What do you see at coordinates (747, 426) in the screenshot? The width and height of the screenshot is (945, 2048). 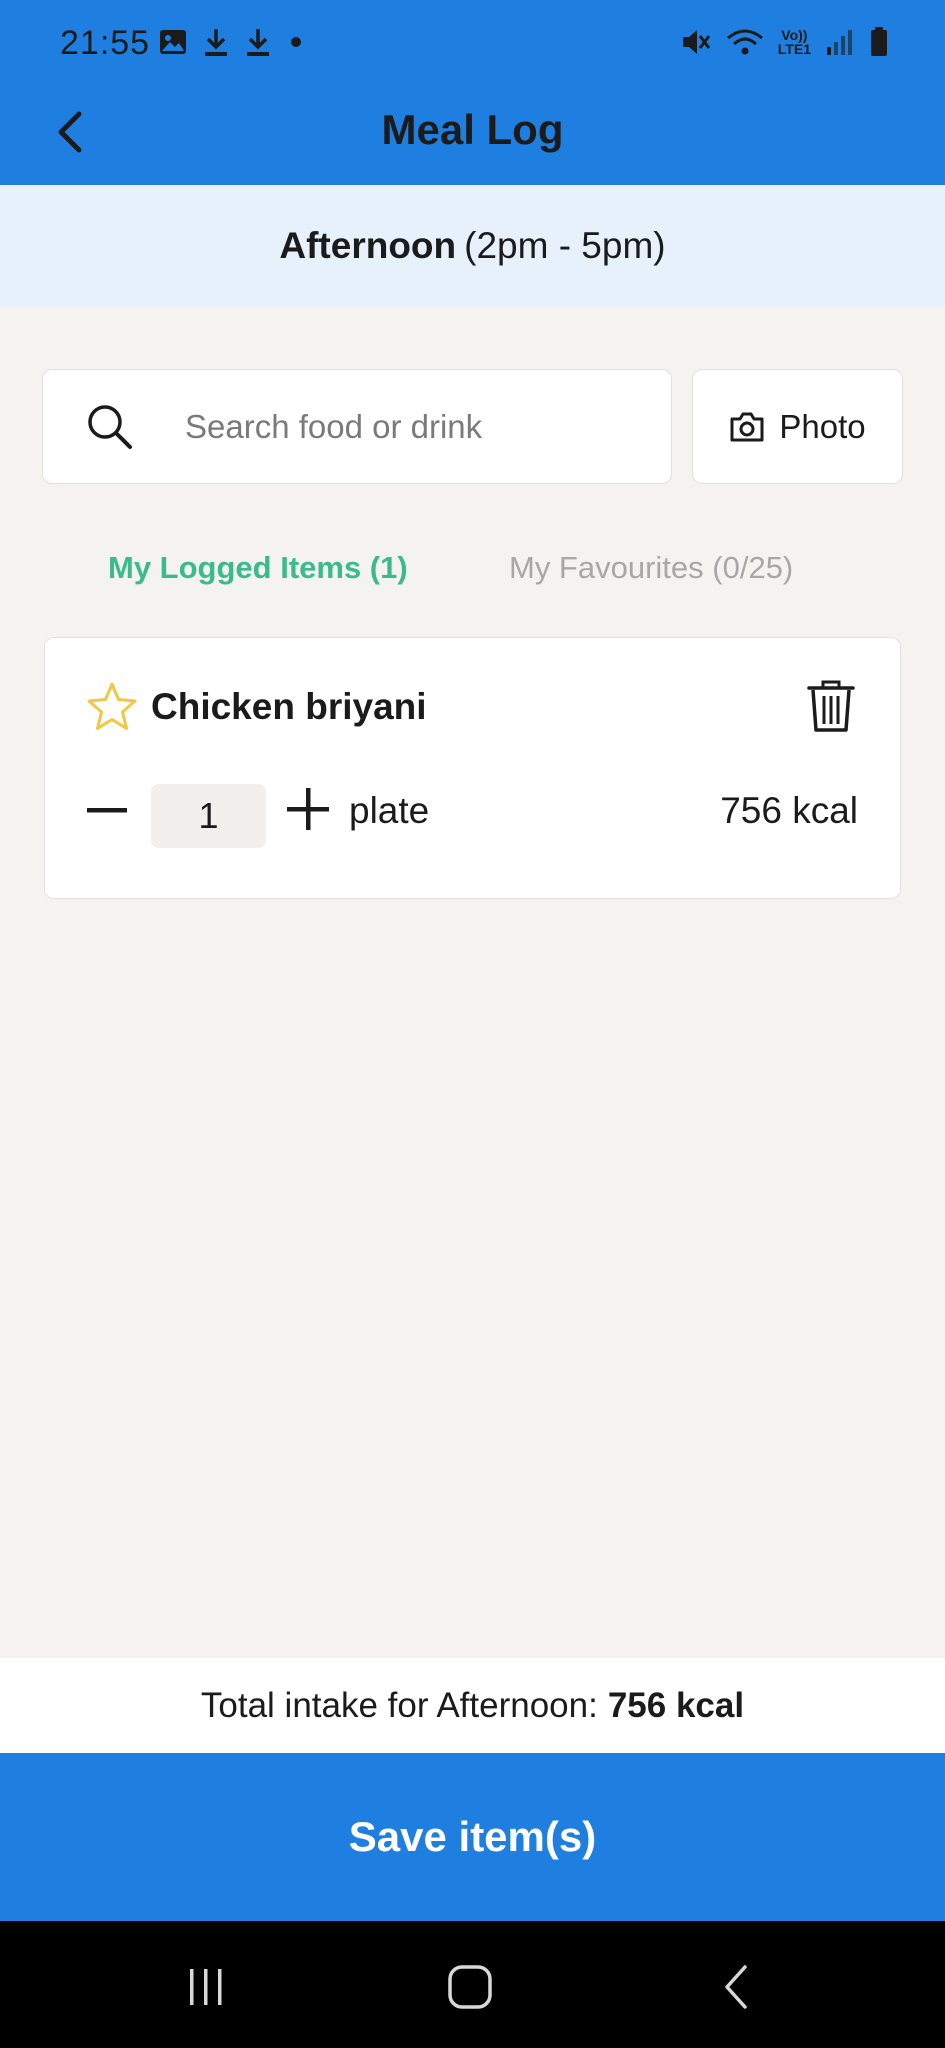 I see `camera-icon` at bounding box center [747, 426].